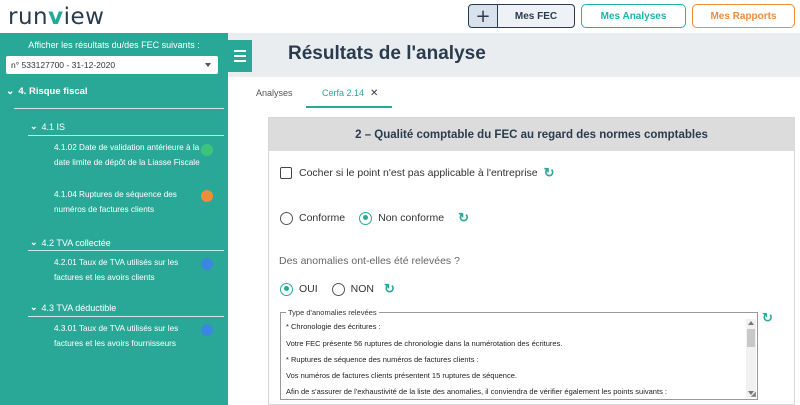 The width and height of the screenshot is (800, 405). I want to click on anomalies-radio-group: OUI NON ↻, so click(337, 289).